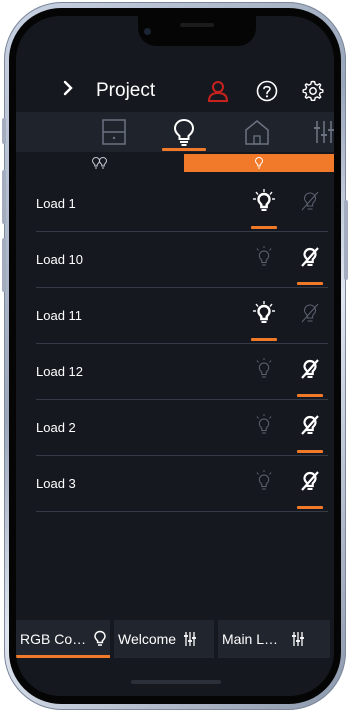 This screenshot has height=712, width=350. I want to click on user-icon, so click(218, 91).